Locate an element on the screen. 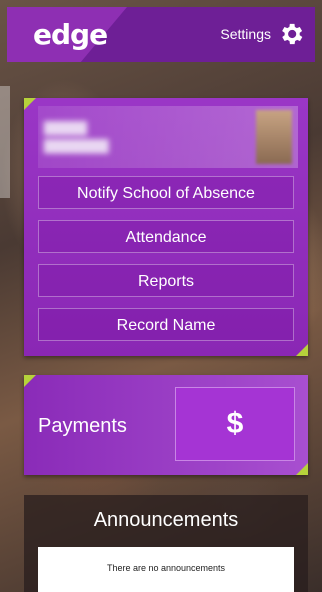 Image resolution: width=322 pixels, height=592 pixels. student-profile: ▇▇▇▇ ▇▇▇▇▇▇ is located at coordinates (168, 137).